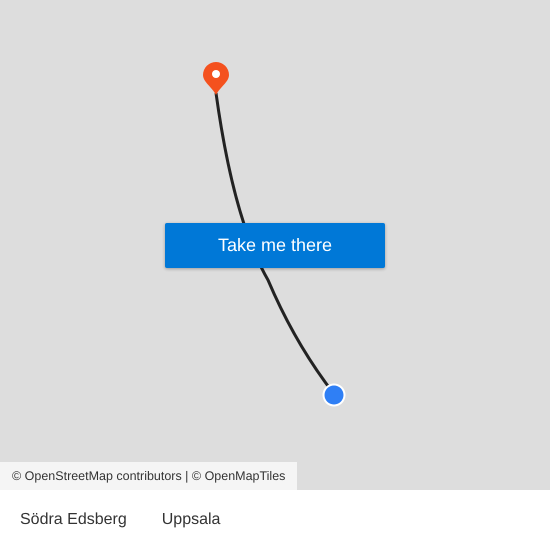 Image resolution: width=550 pixels, height=550 pixels. I want to click on take-me-there-button: Take me there, so click(275, 245).